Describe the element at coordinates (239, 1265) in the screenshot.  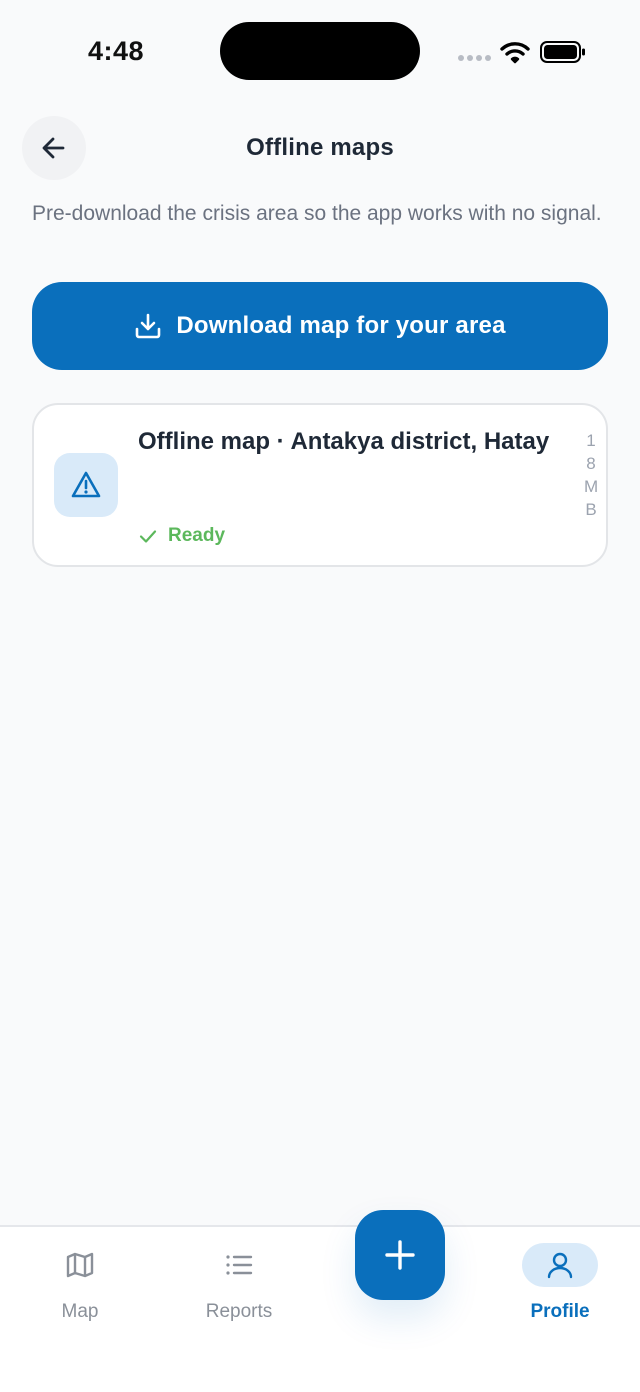
I see `list-icon` at that location.